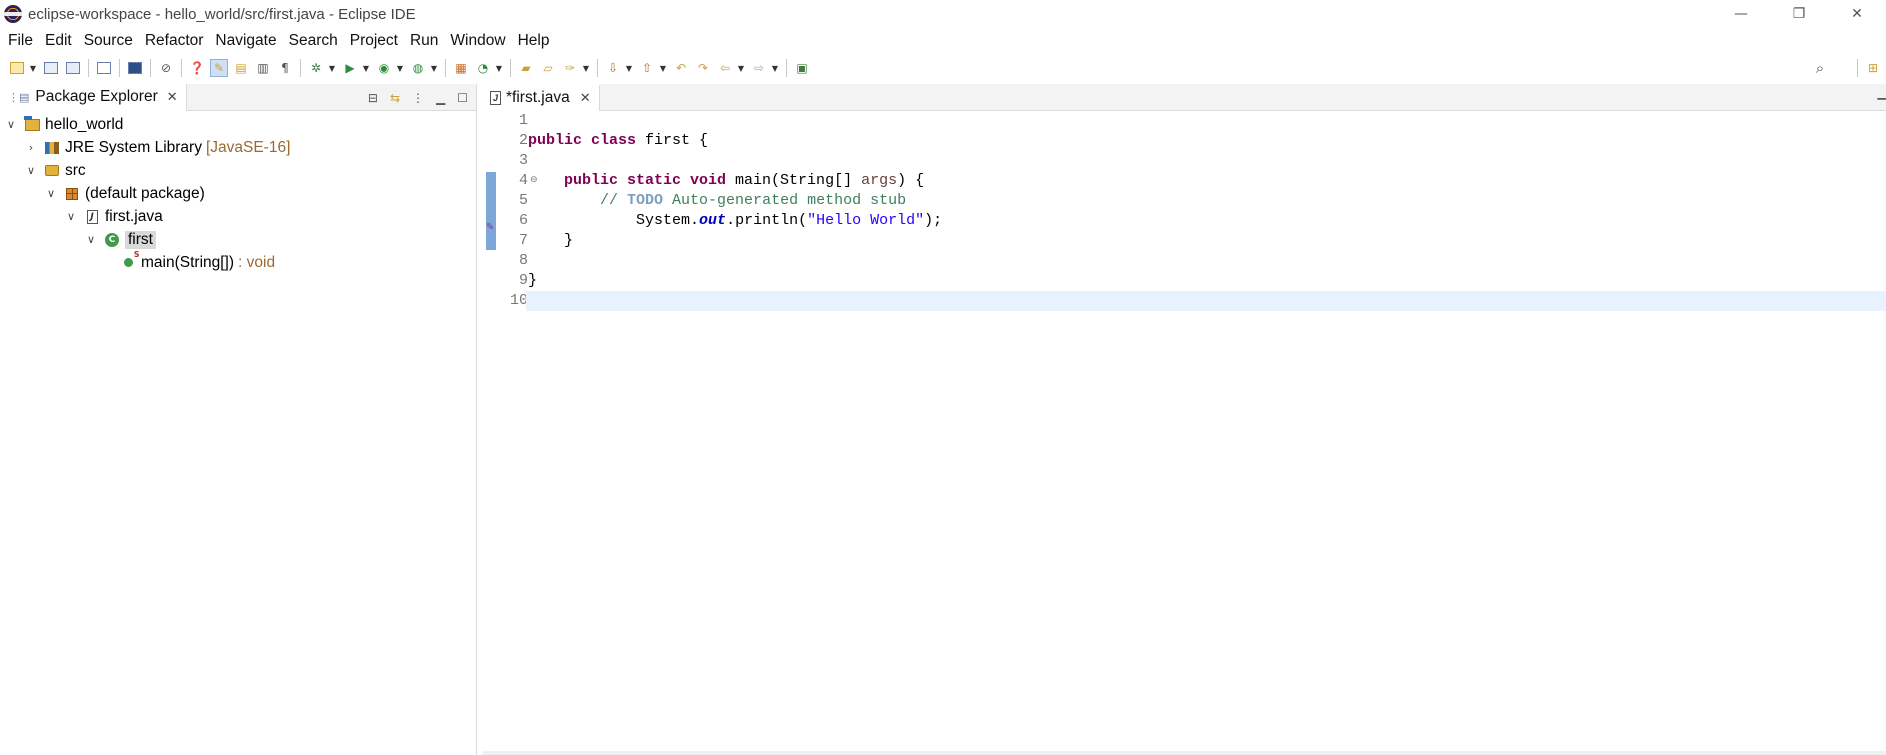 The height and width of the screenshot is (755, 1886). I want to click on menu-edit: Edit, so click(58, 41).